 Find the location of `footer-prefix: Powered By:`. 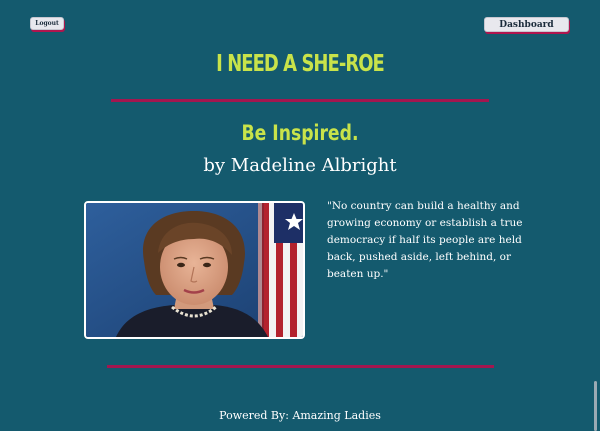

footer-prefix: Powered By: is located at coordinates (254, 415).